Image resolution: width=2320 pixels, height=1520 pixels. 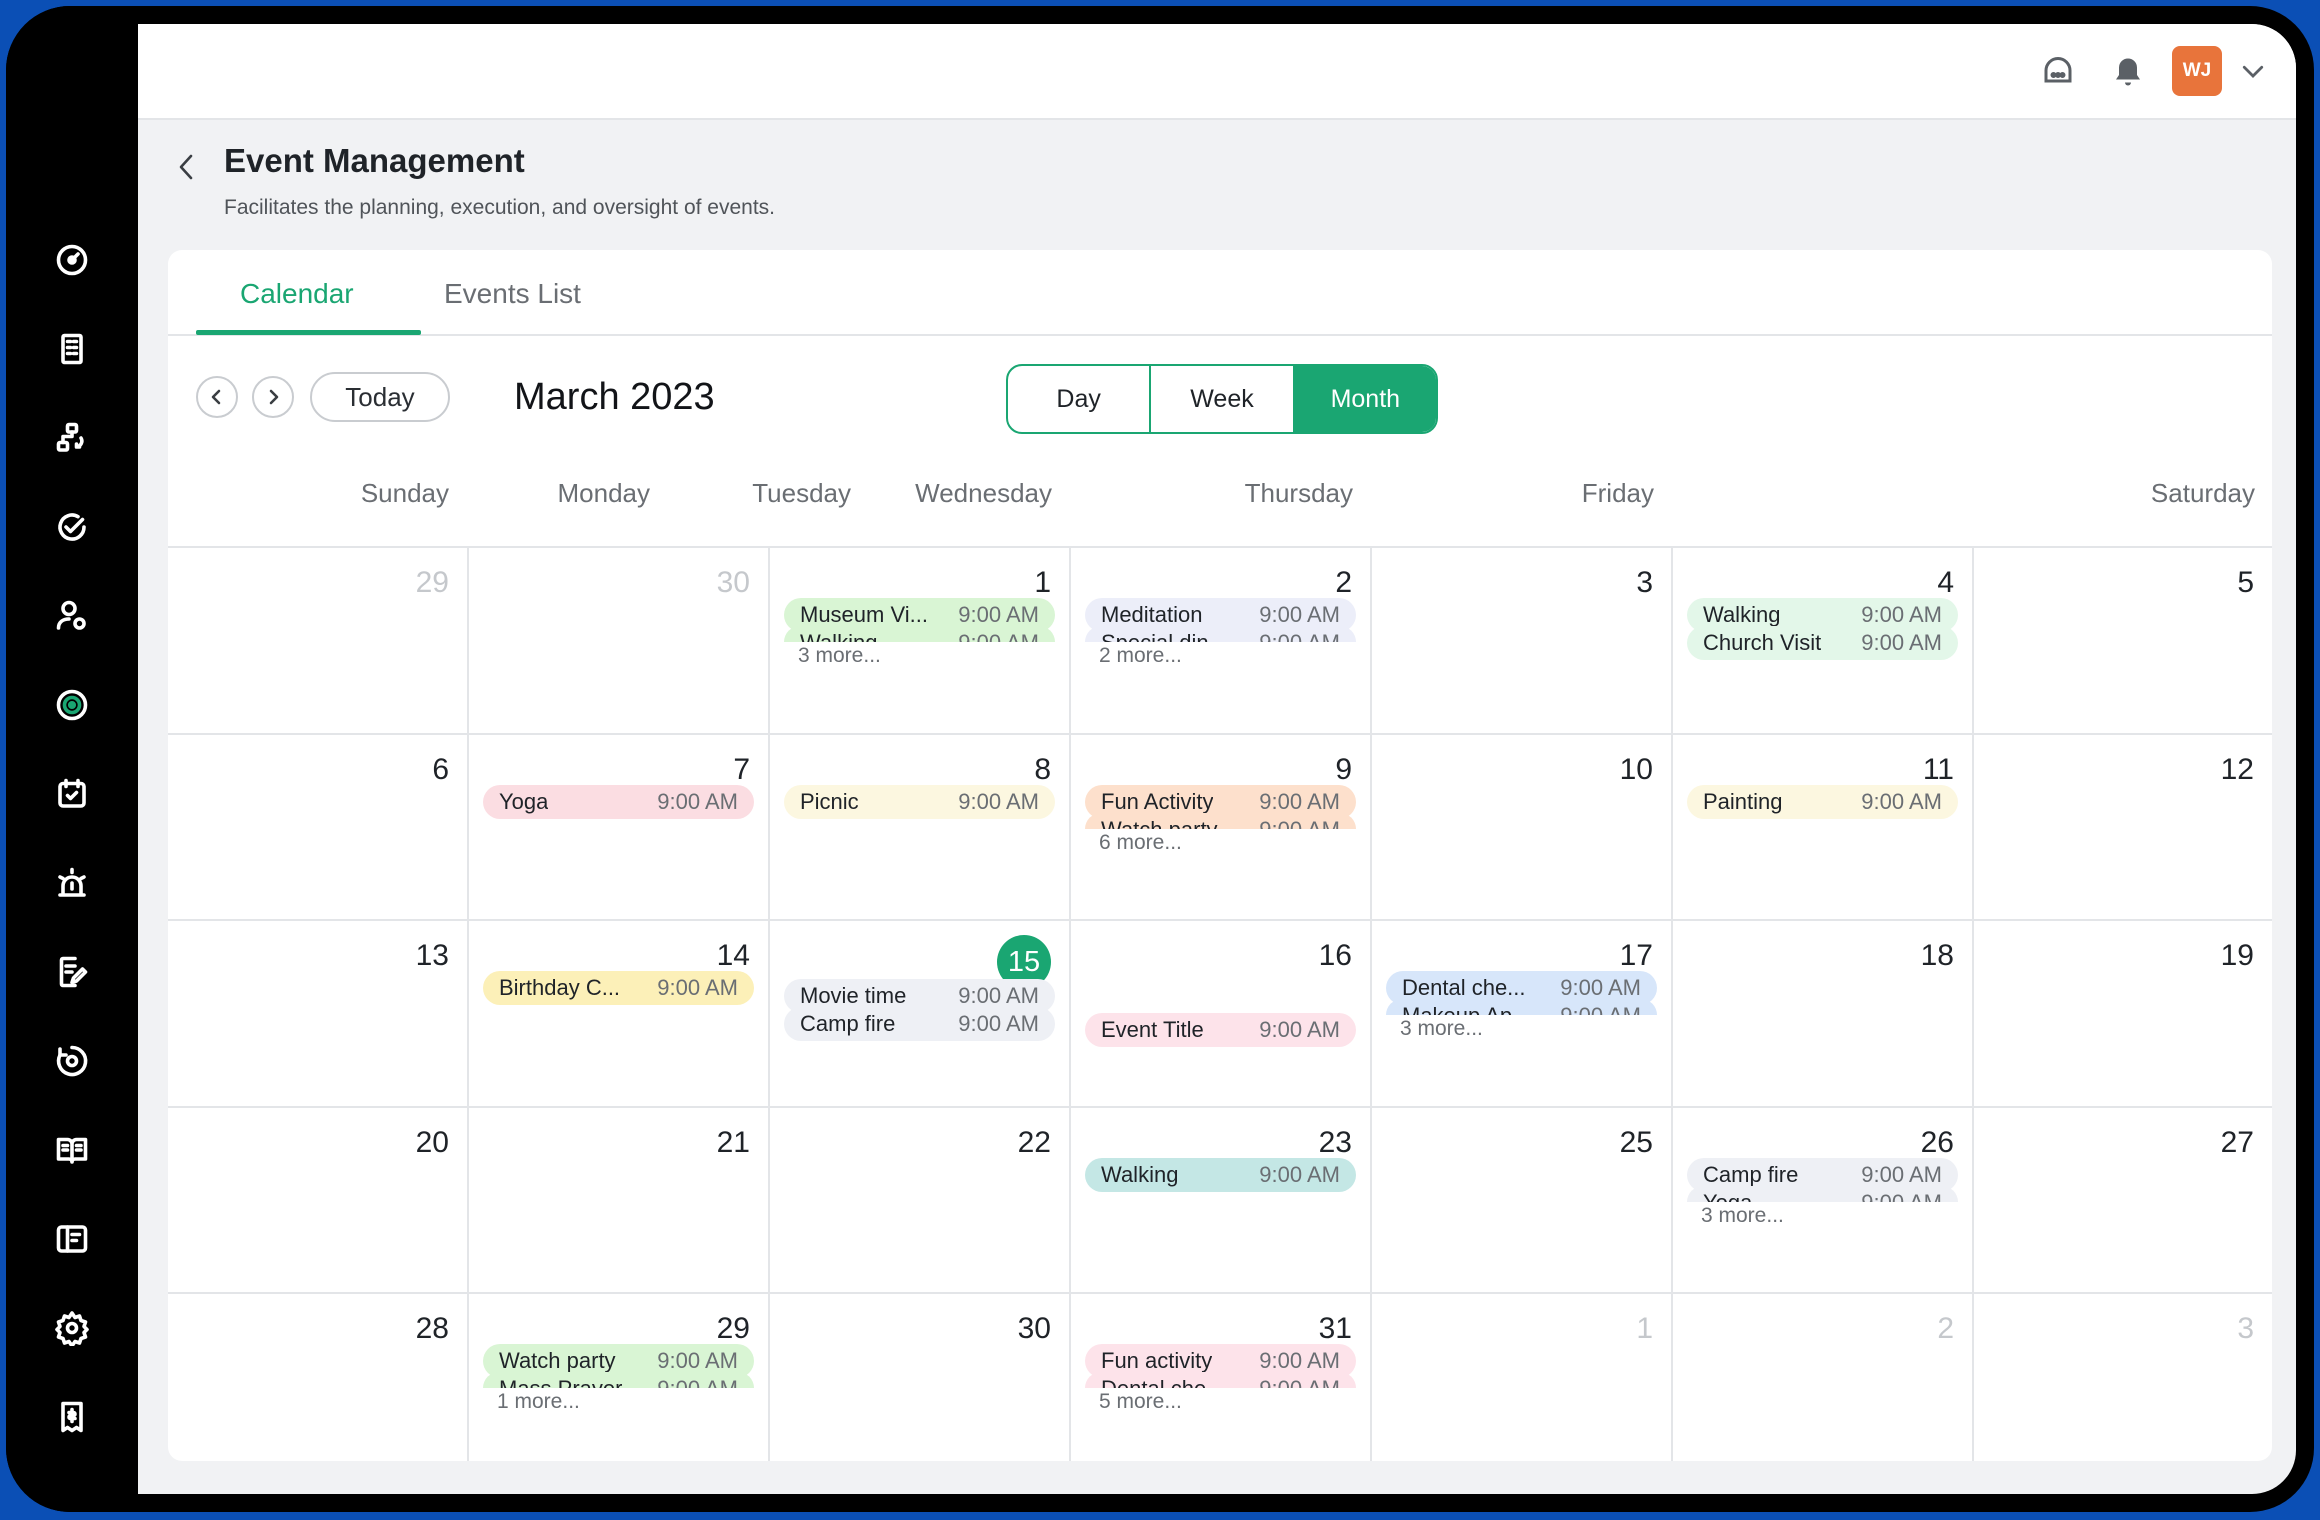 I want to click on book-icon, so click(x=72, y=1150).